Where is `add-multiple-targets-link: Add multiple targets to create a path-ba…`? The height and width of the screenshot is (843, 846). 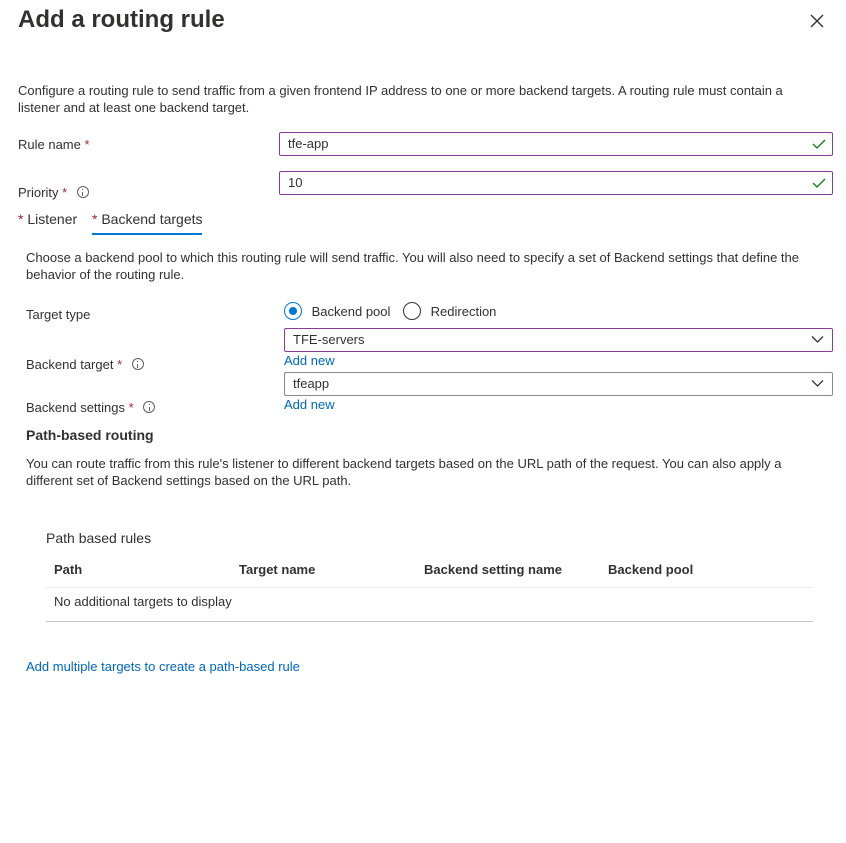 add-multiple-targets-link: Add multiple targets to create a path-ba… is located at coordinates (163, 666).